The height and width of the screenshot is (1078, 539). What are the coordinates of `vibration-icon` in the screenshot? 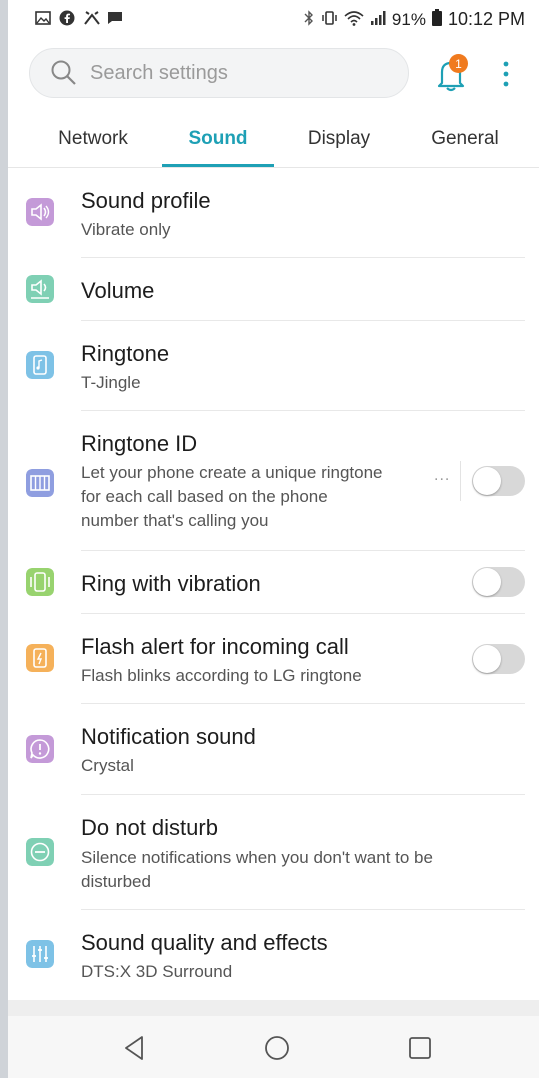 It's located at (40, 582).